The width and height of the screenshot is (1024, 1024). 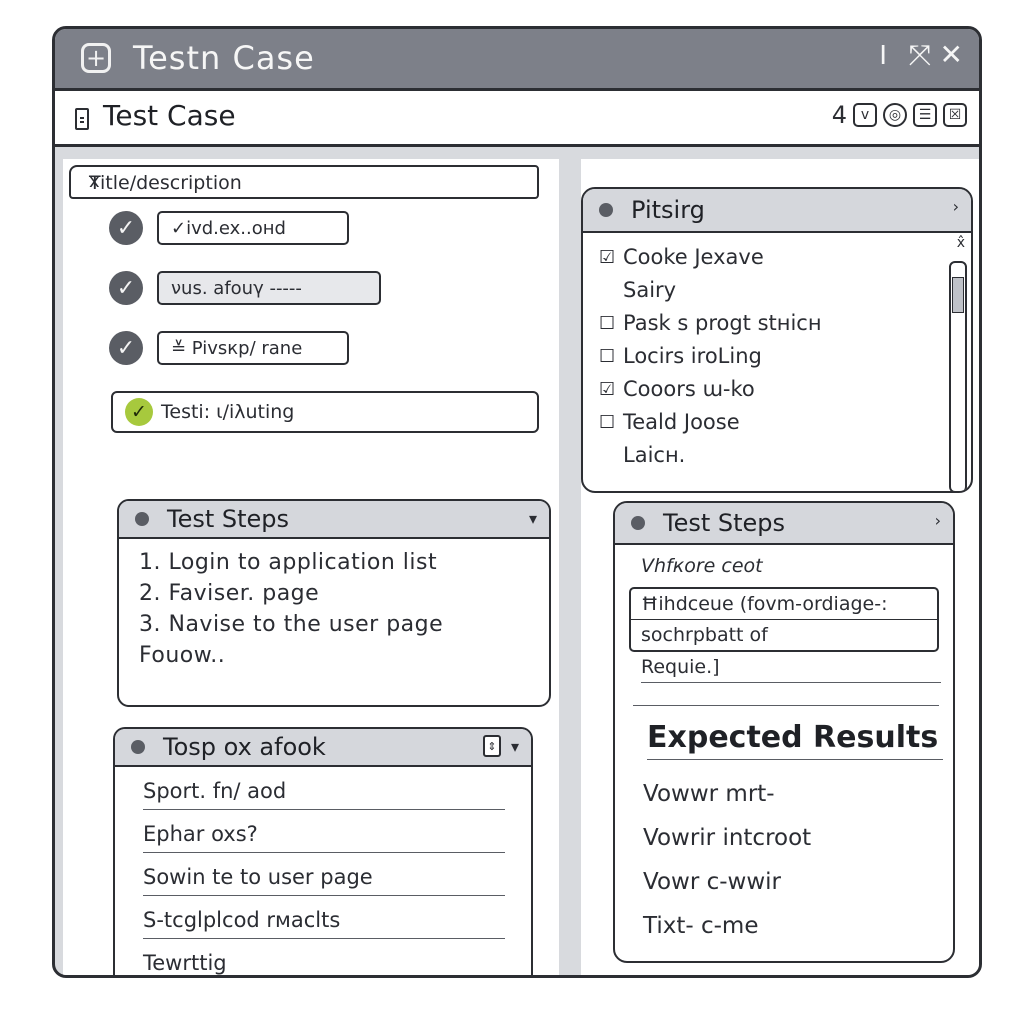 I want to click on expected-result-item: Tixt- c-me, so click(x=701, y=926).